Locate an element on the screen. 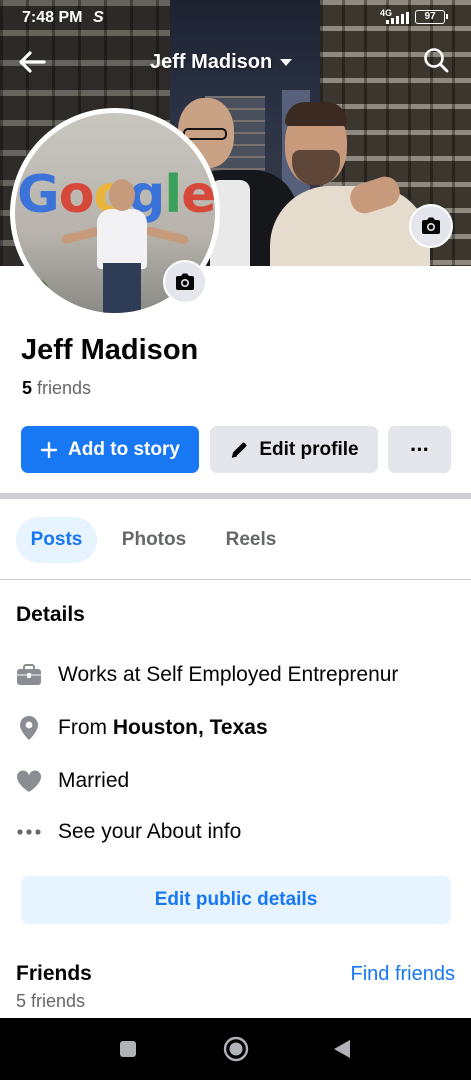 The width and height of the screenshot is (471, 1080). battery-icon: 97 is located at coordinates (431, 17).